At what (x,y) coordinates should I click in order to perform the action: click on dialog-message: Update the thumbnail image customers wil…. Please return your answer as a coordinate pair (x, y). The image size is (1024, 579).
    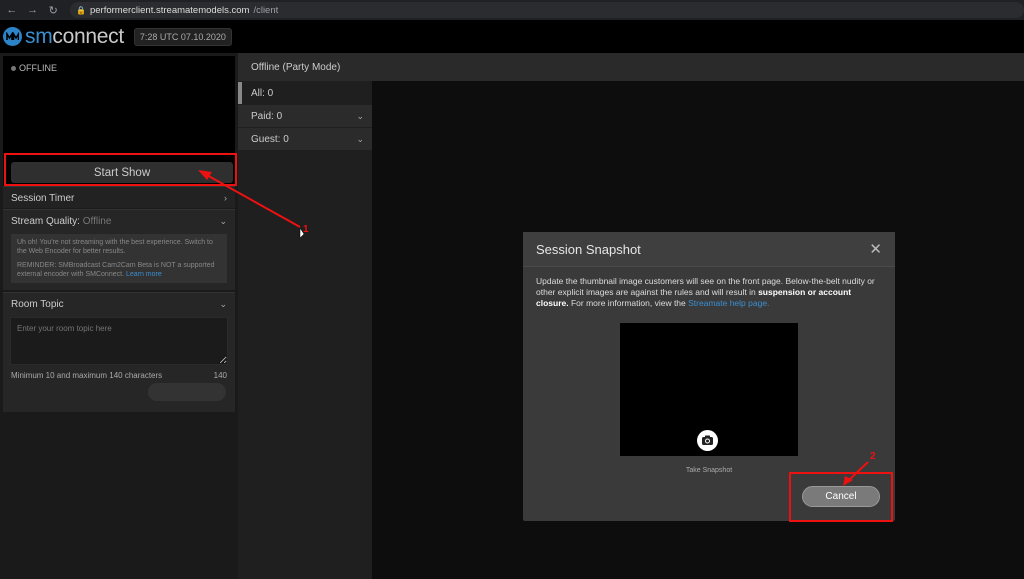
    Looking at the image, I should click on (709, 288).